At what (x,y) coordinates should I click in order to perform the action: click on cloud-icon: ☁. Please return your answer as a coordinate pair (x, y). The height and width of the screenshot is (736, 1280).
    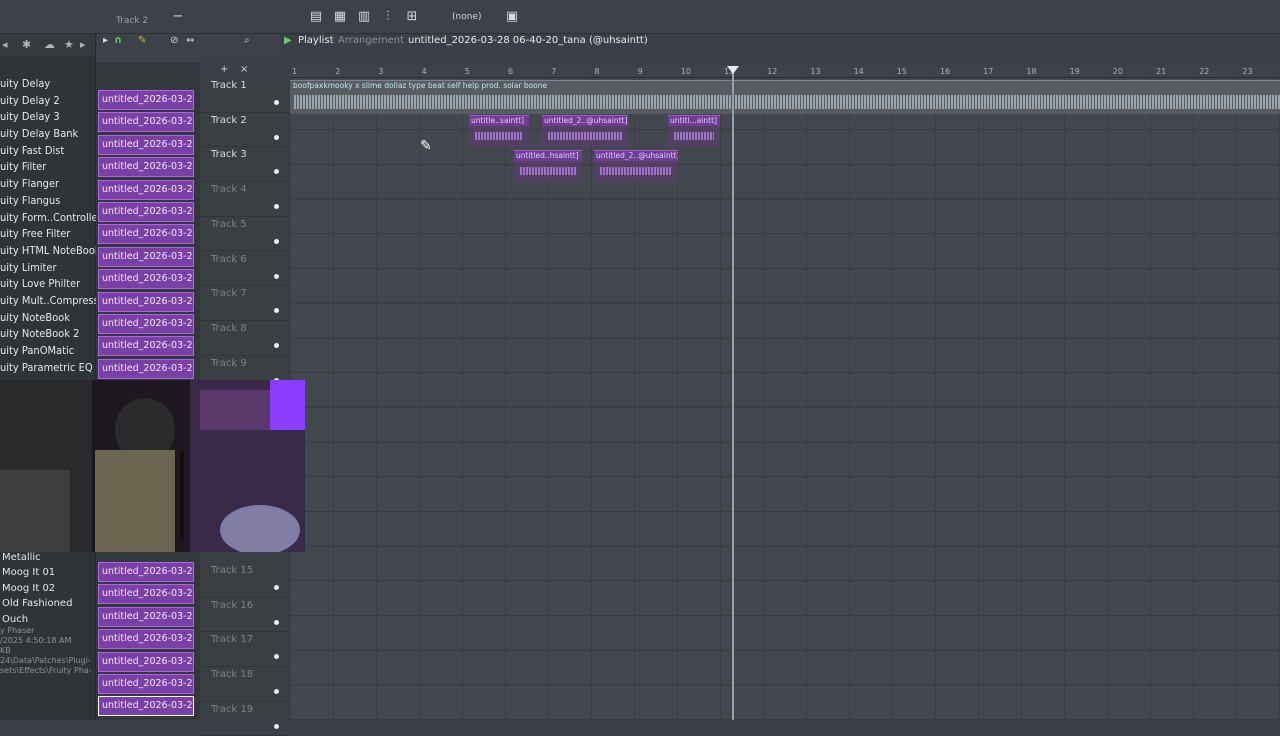
    Looking at the image, I should click on (49, 44).